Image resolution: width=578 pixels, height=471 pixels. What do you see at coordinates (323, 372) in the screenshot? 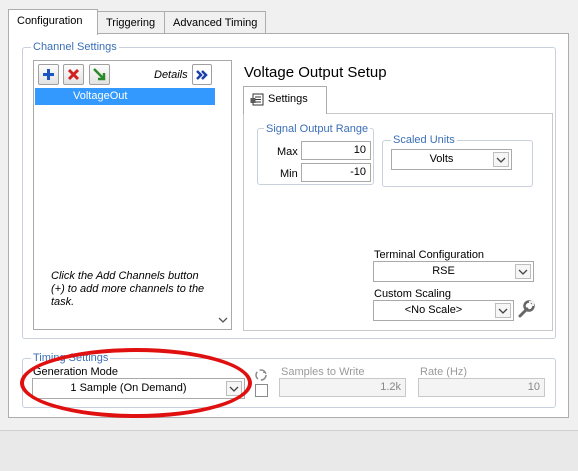
I see `samples-to-write-label: Samples to Write` at bounding box center [323, 372].